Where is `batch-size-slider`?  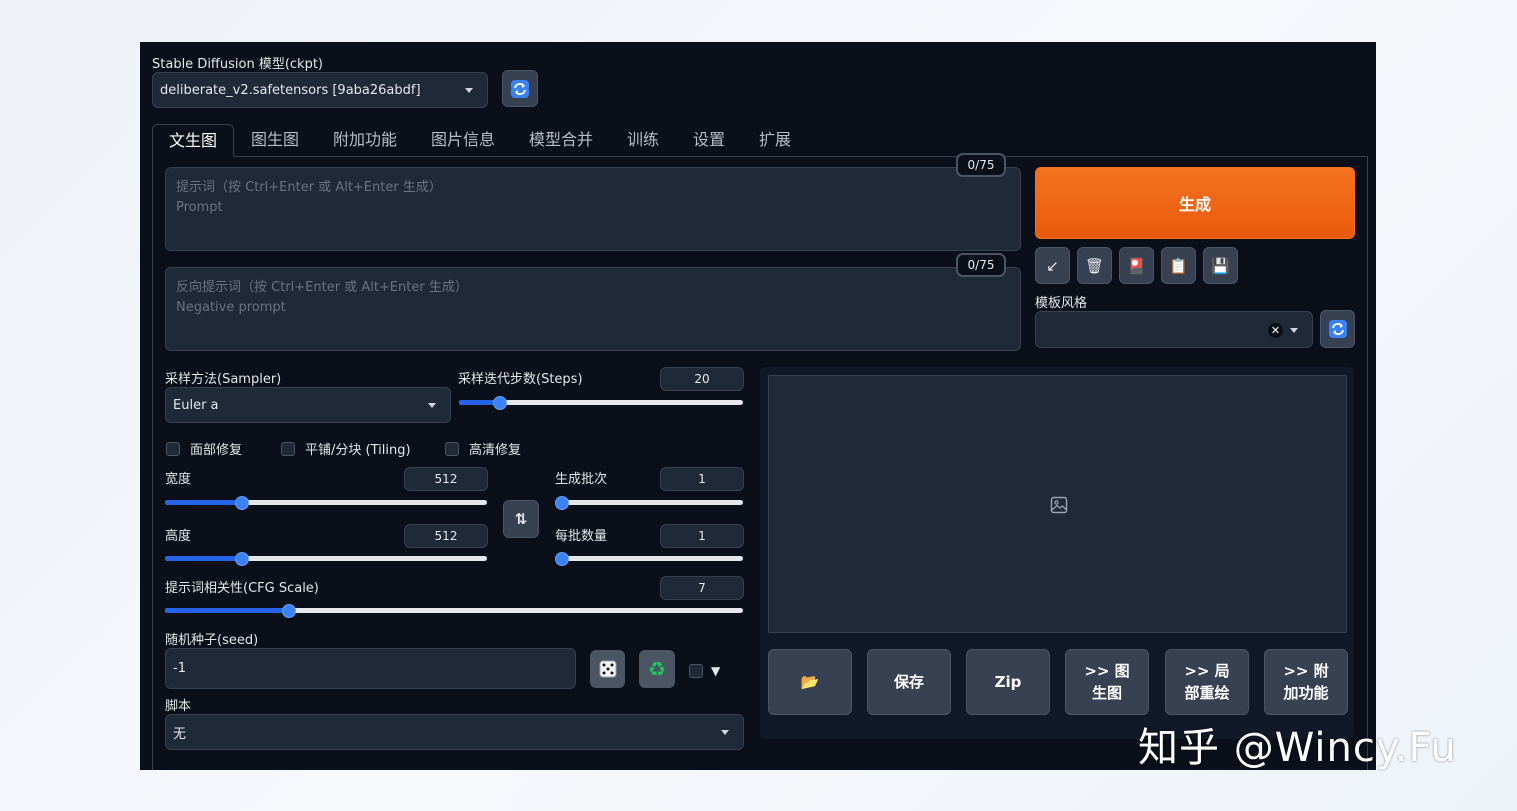
batch-size-slider is located at coordinates (649, 559).